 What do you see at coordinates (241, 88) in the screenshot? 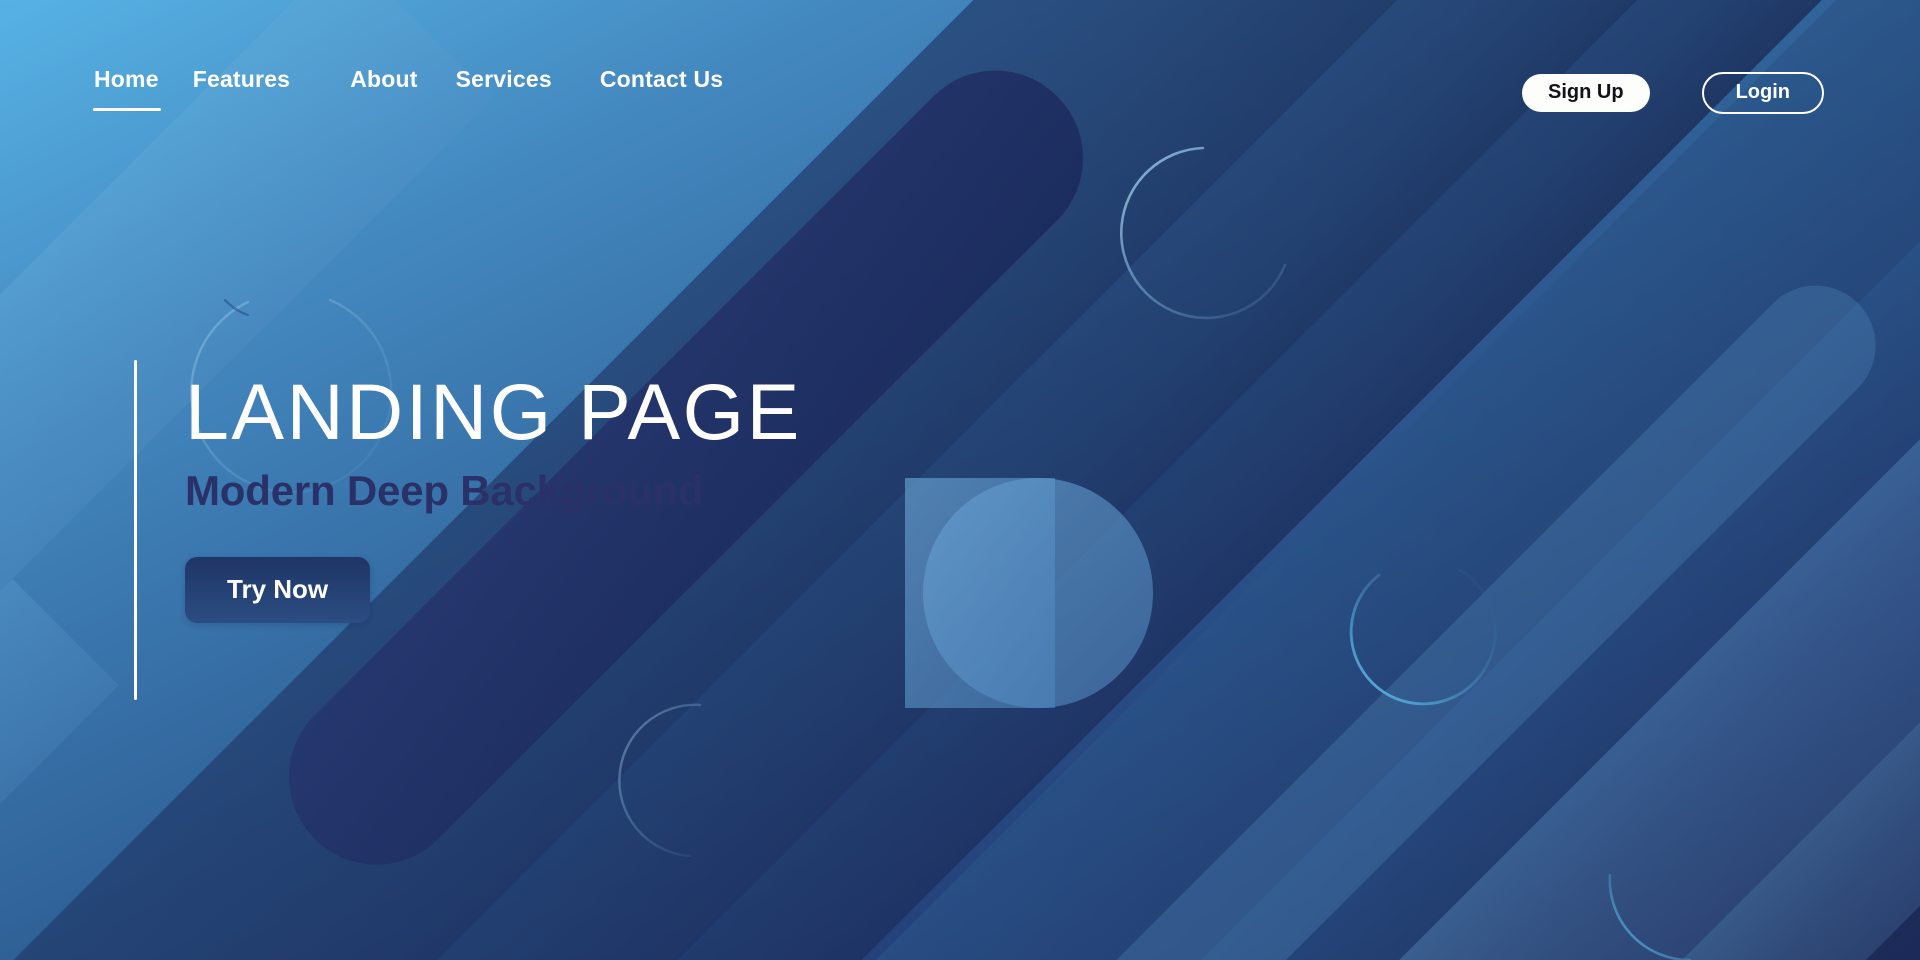
I see `nav-item-features: Features` at bounding box center [241, 88].